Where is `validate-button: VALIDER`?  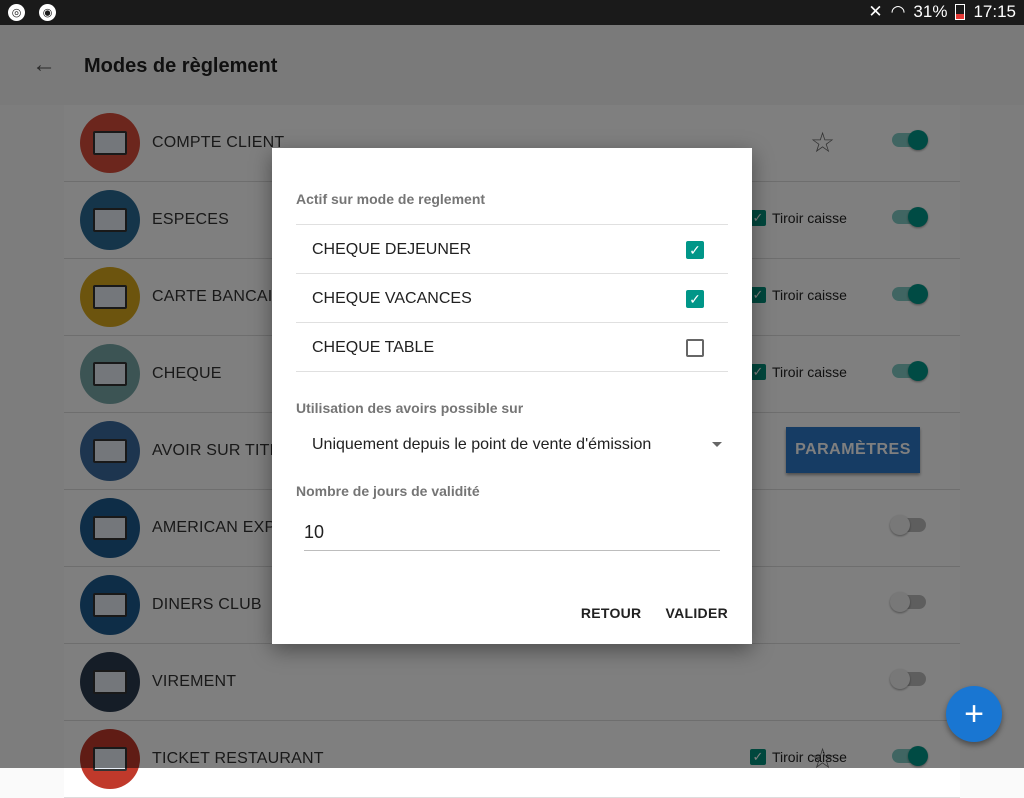
validate-button: VALIDER is located at coordinates (696, 613).